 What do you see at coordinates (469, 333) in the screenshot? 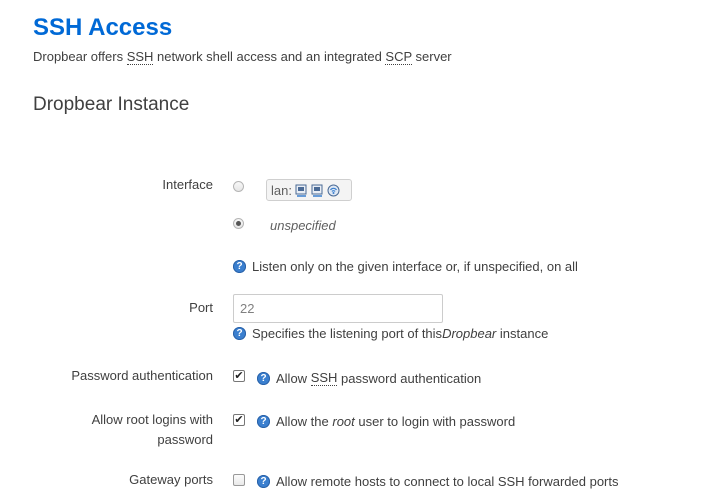
I see `port-help-dropbear: Dropbear` at bounding box center [469, 333].